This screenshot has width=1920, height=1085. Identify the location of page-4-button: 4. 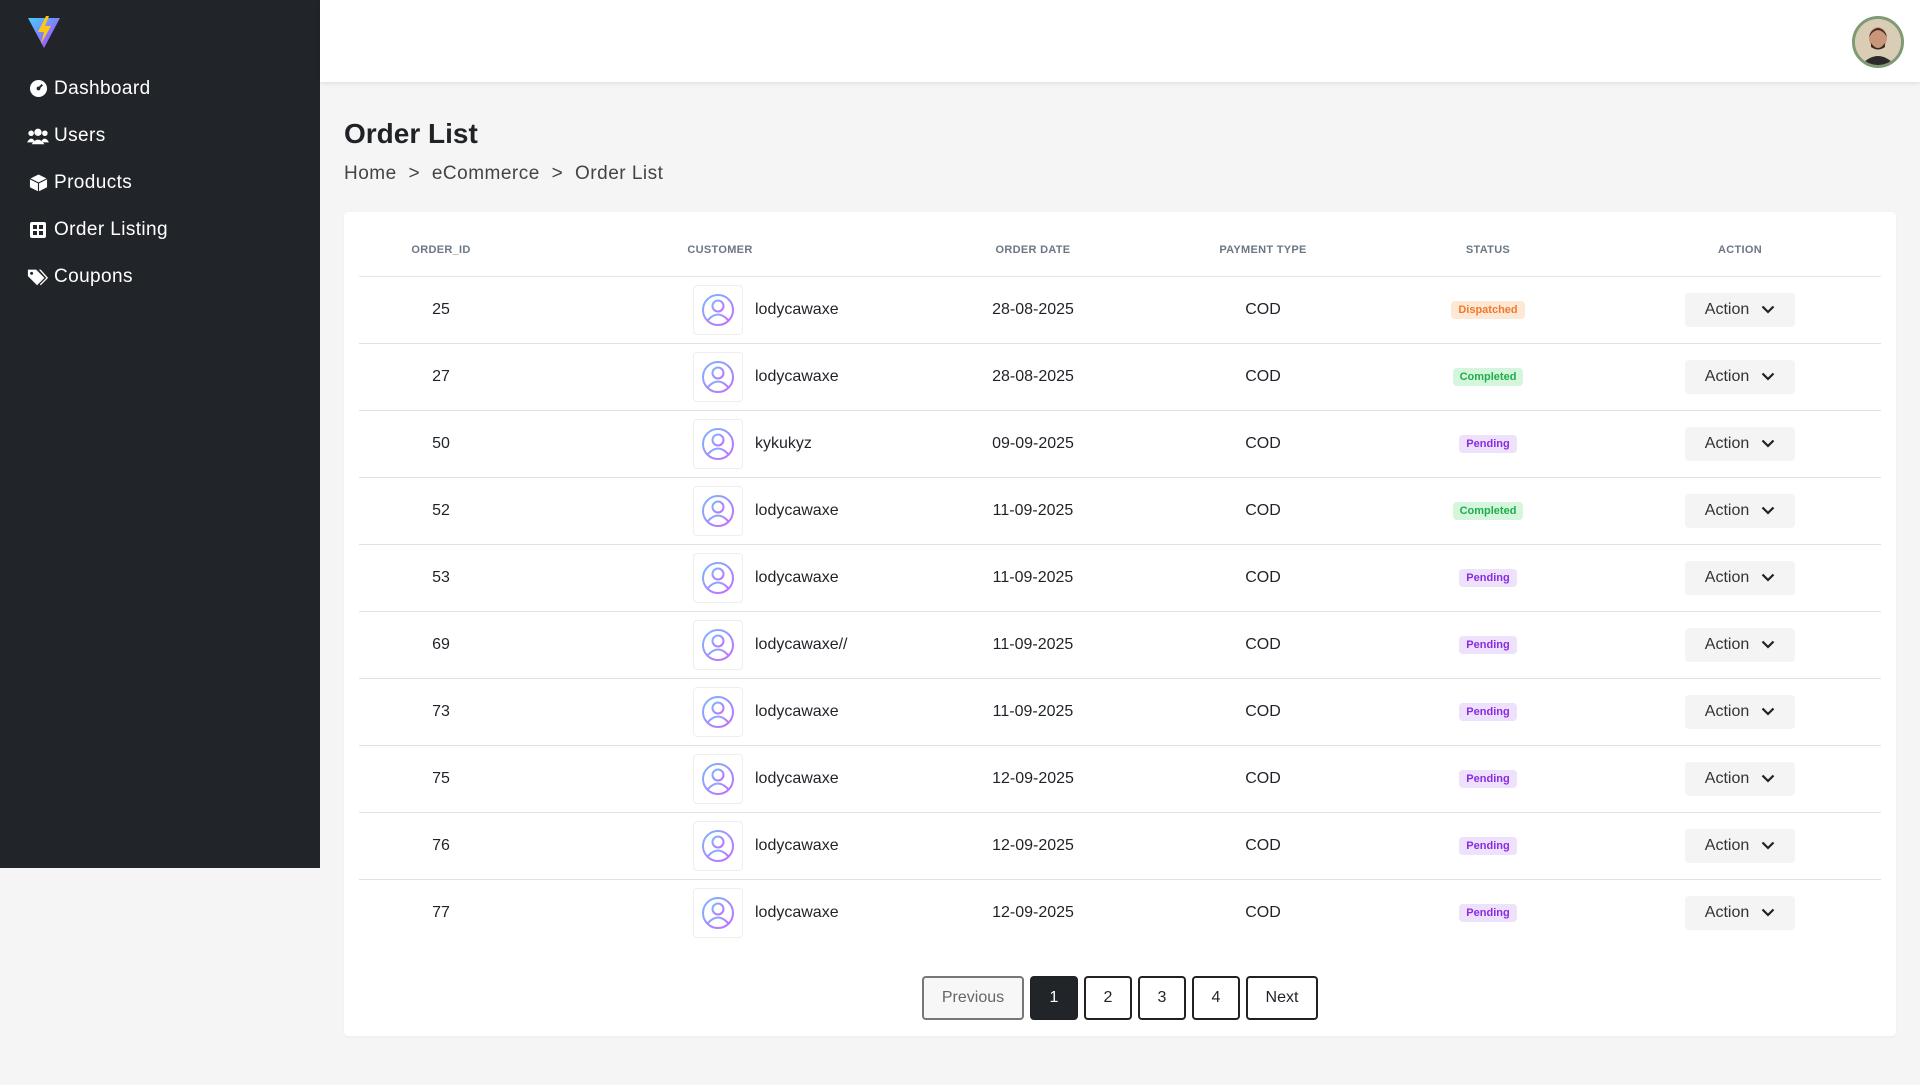
(1216, 998).